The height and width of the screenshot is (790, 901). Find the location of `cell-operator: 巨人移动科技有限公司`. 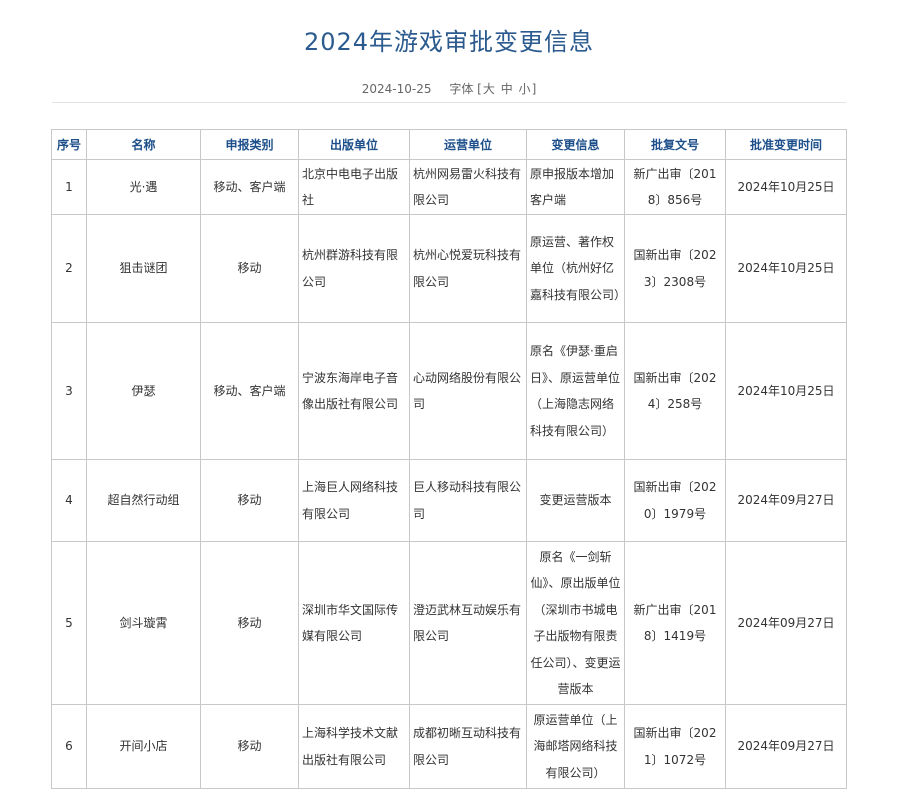

cell-operator: 巨人移动科技有限公司 is located at coordinates (468, 500).